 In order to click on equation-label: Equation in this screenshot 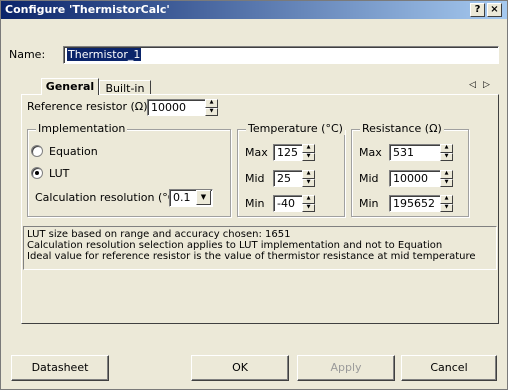, I will do `click(73, 151)`.